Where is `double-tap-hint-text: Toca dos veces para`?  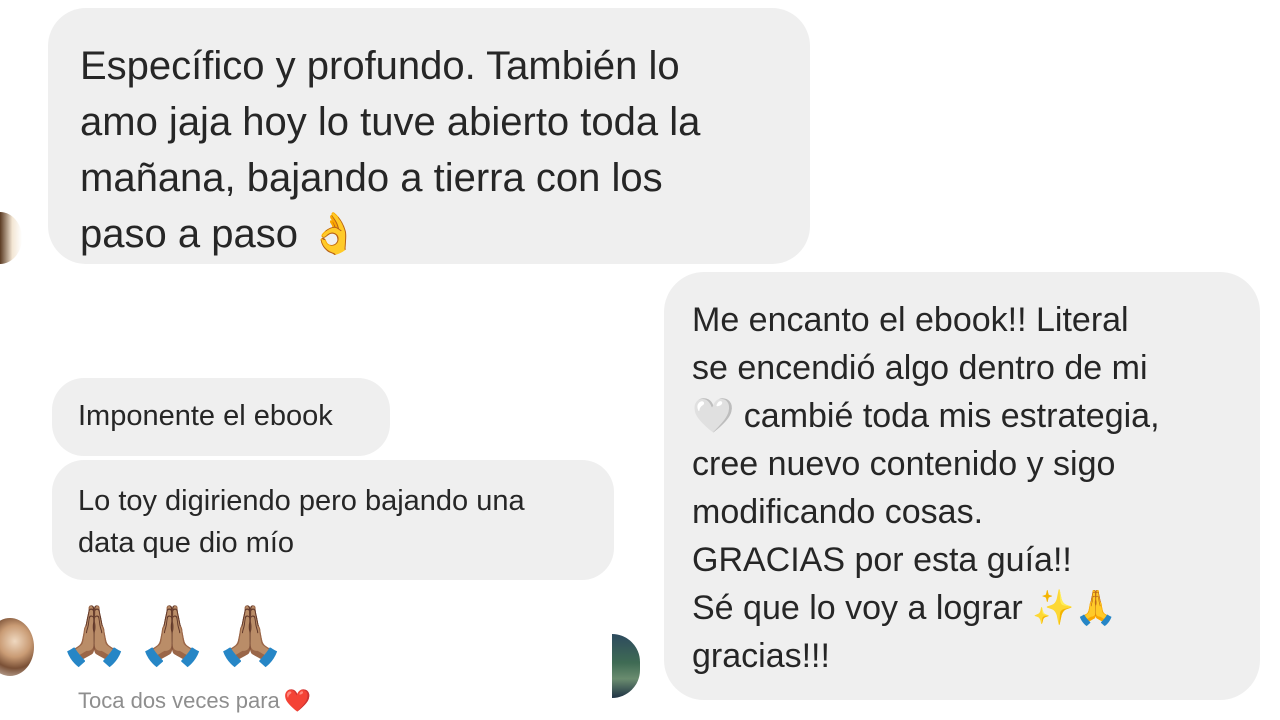
double-tap-hint-text: Toca dos veces para is located at coordinates (179, 700).